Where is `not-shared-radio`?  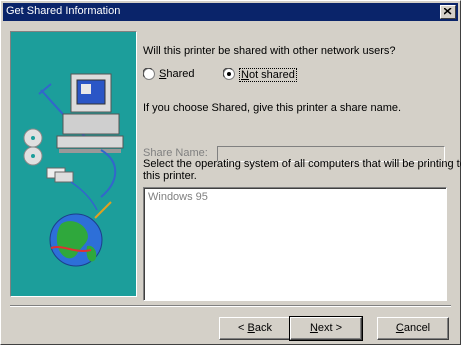
not-shared-radio is located at coordinates (229, 74).